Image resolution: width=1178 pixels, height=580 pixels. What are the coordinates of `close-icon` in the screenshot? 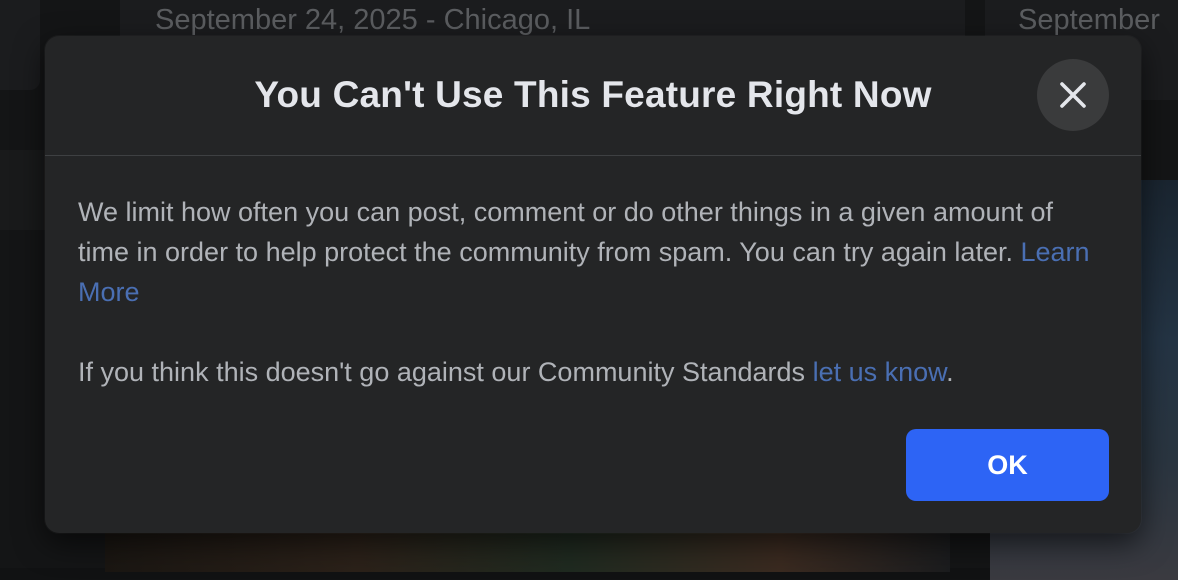 It's located at (1073, 95).